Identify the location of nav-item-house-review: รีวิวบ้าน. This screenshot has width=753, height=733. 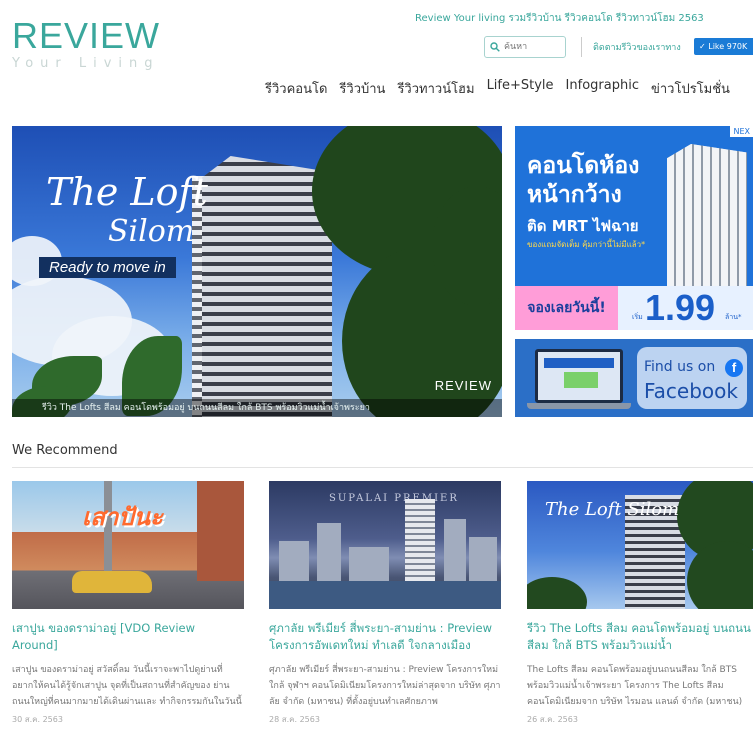
(362, 88).